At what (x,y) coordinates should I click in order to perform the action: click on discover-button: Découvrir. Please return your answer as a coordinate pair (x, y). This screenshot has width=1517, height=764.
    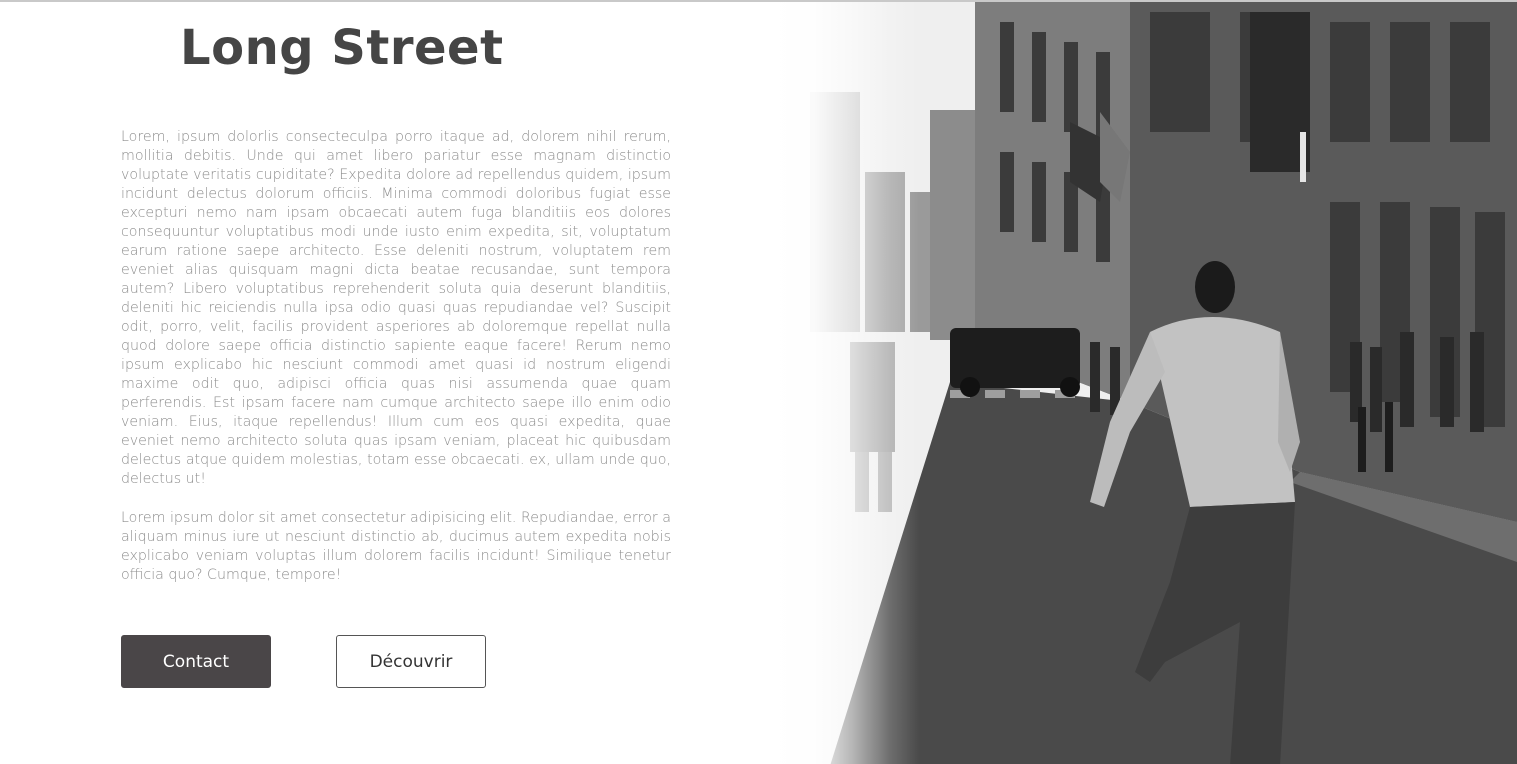
    Looking at the image, I should click on (411, 661).